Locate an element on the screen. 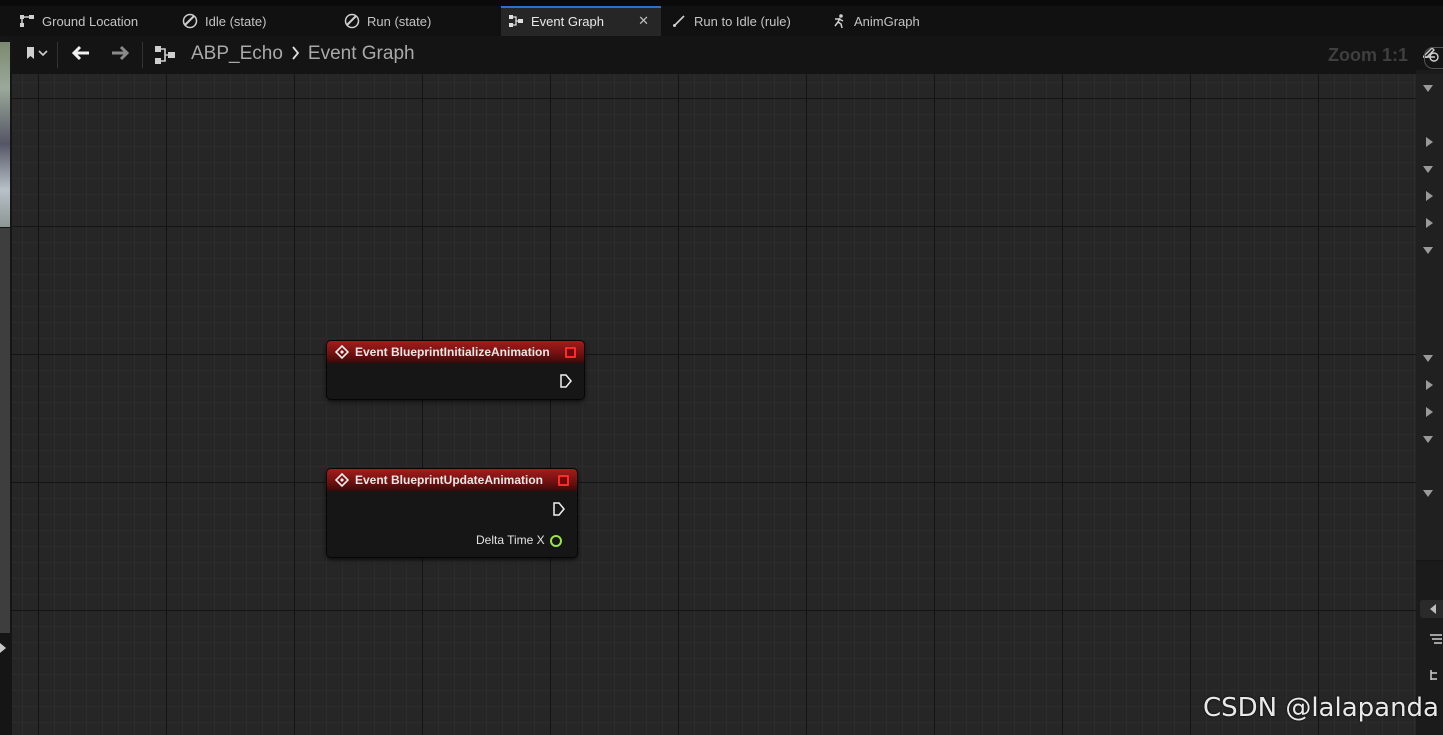 This screenshot has width=1443, height=735. tab-label: AnimGraph is located at coordinates (887, 21).